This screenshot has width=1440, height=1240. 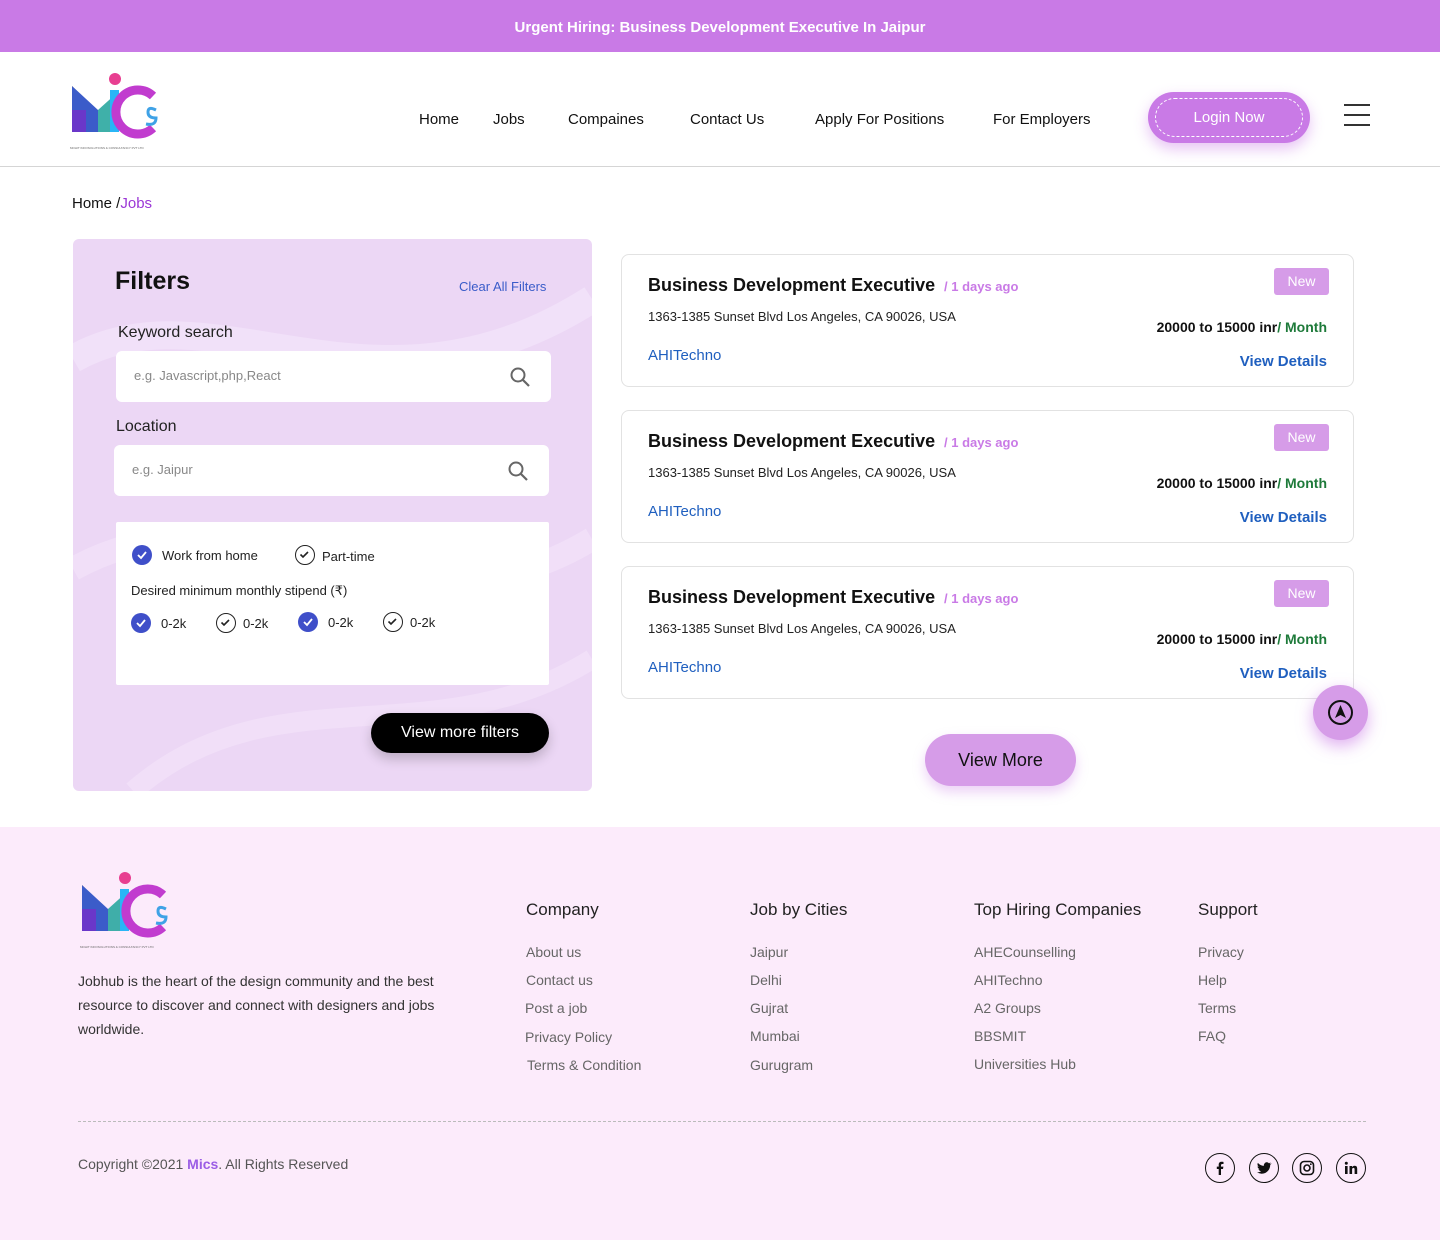 What do you see at coordinates (1221, 952) in the screenshot?
I see `footer-link: Privacy` at bounding box center [1221, 952].